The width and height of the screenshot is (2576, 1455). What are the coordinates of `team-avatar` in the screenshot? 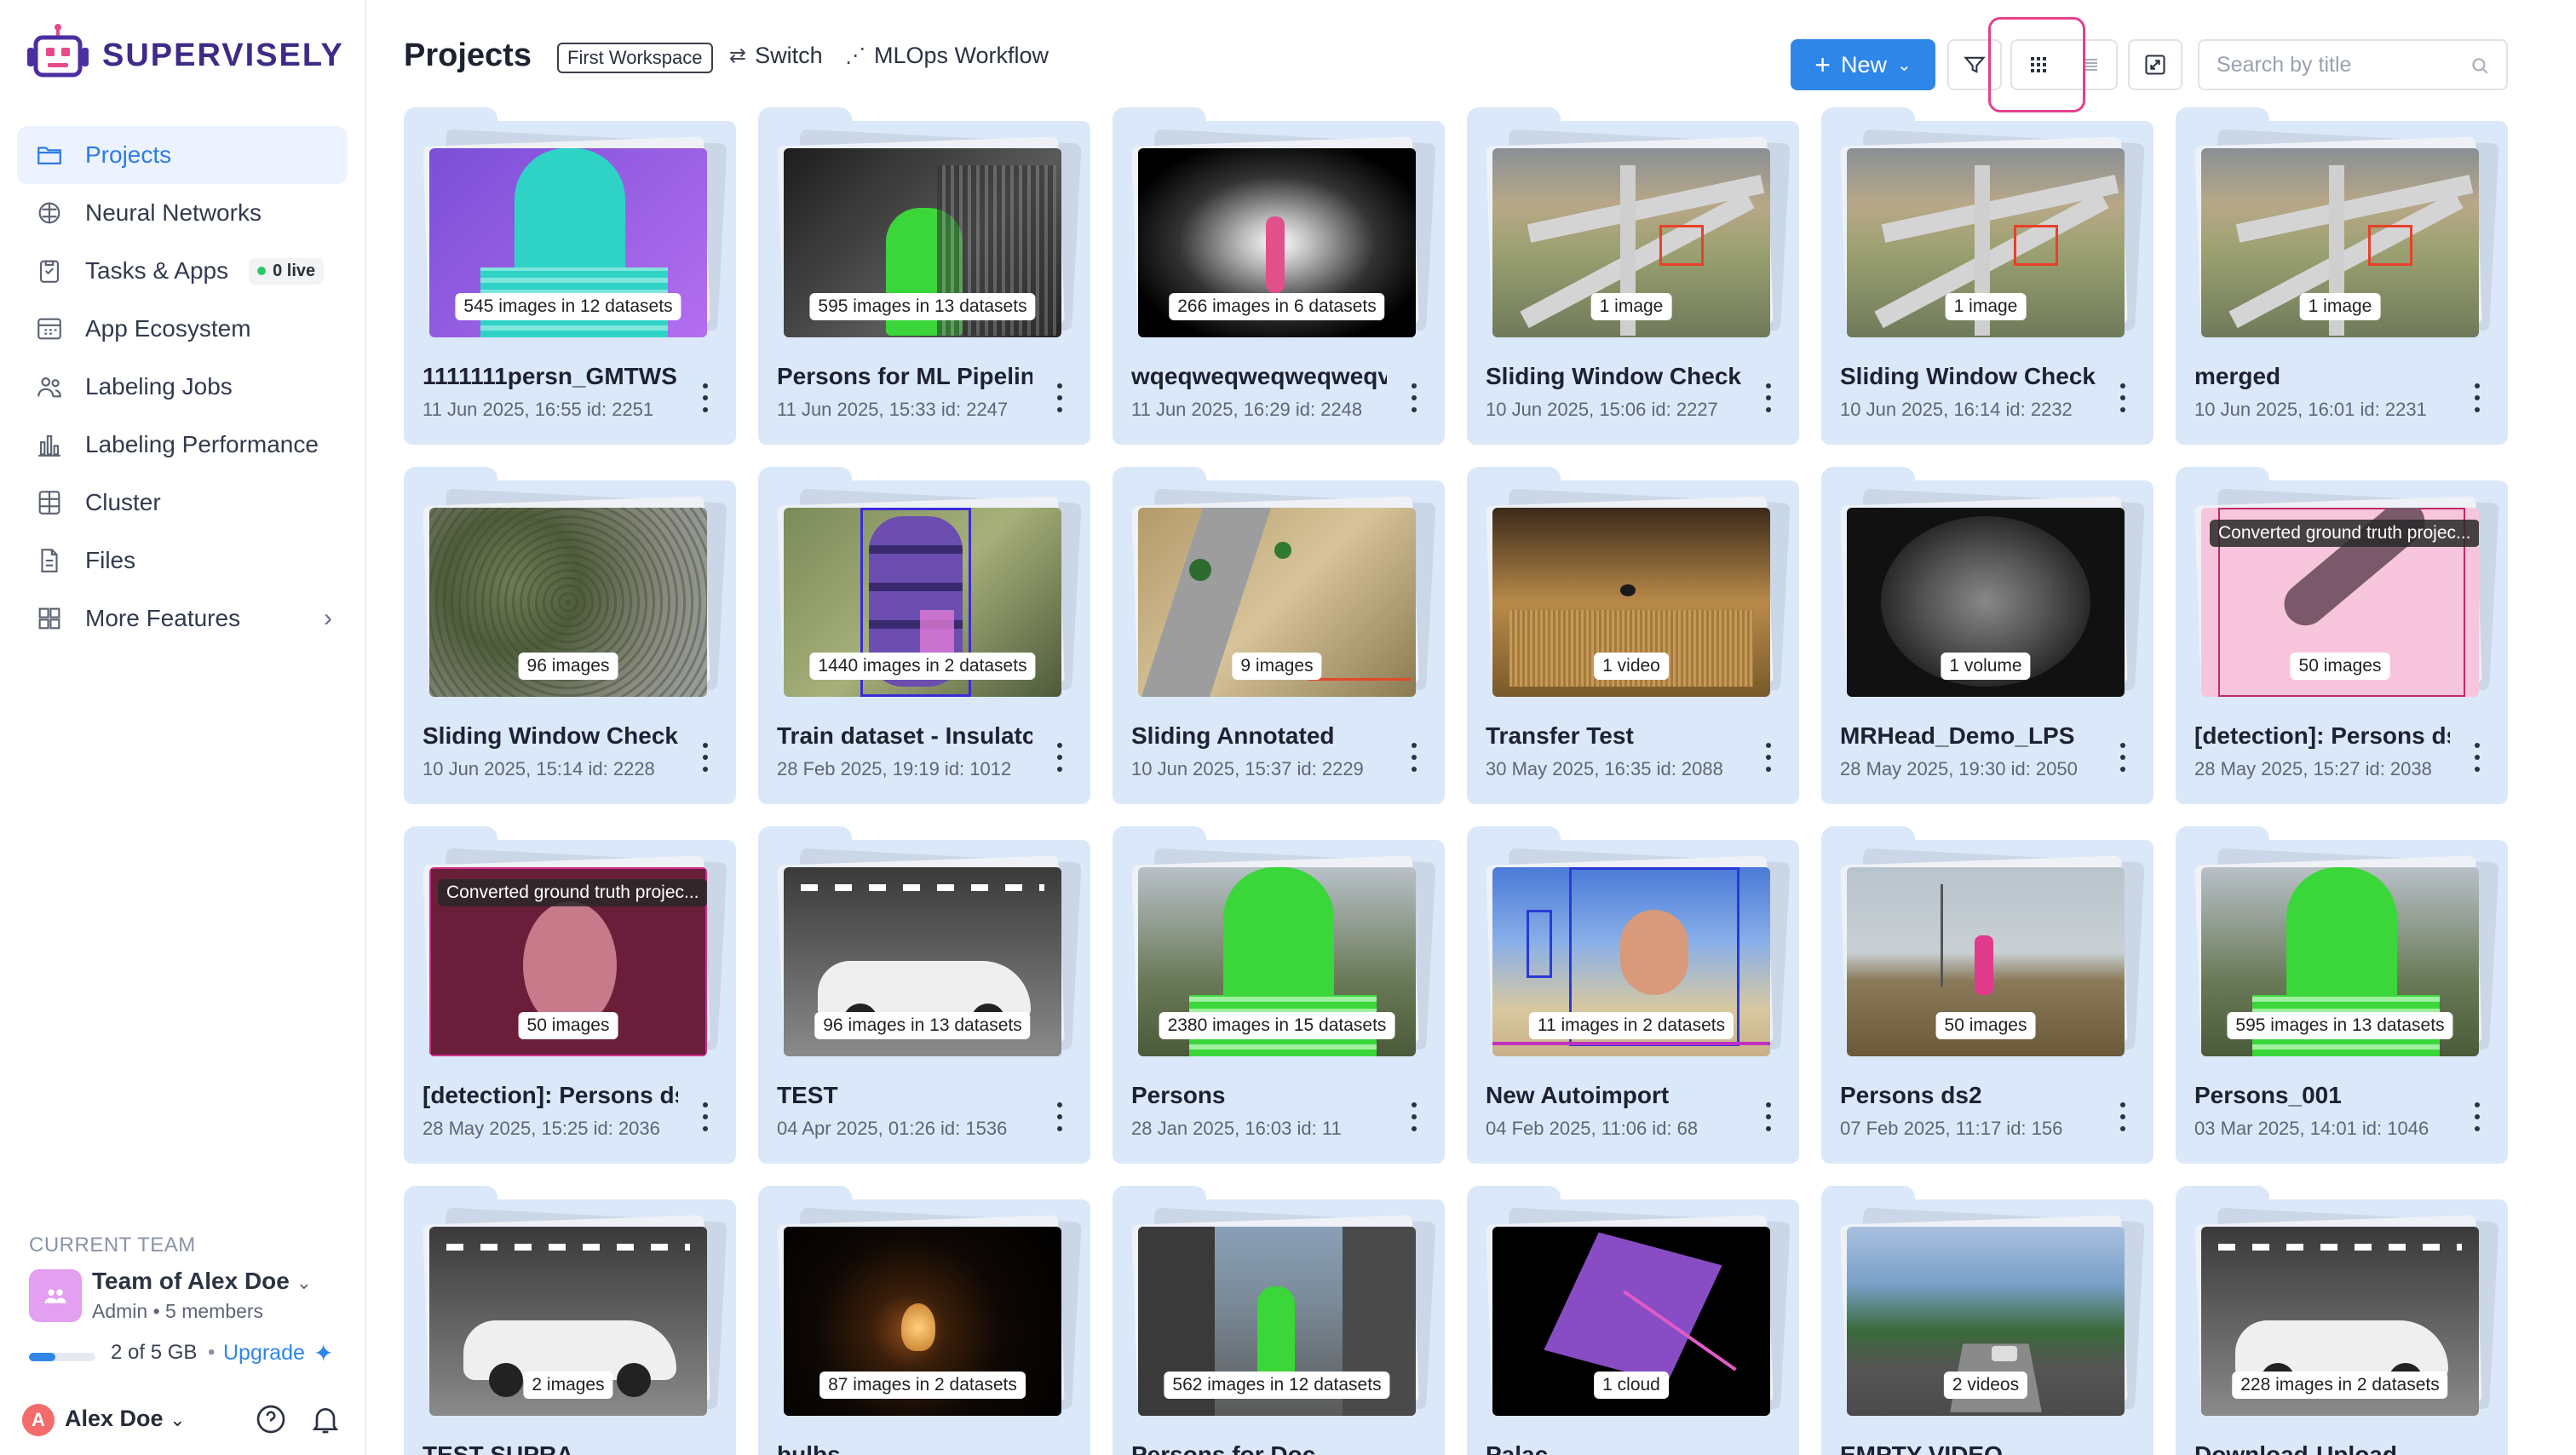 It's located at (56, 1295).